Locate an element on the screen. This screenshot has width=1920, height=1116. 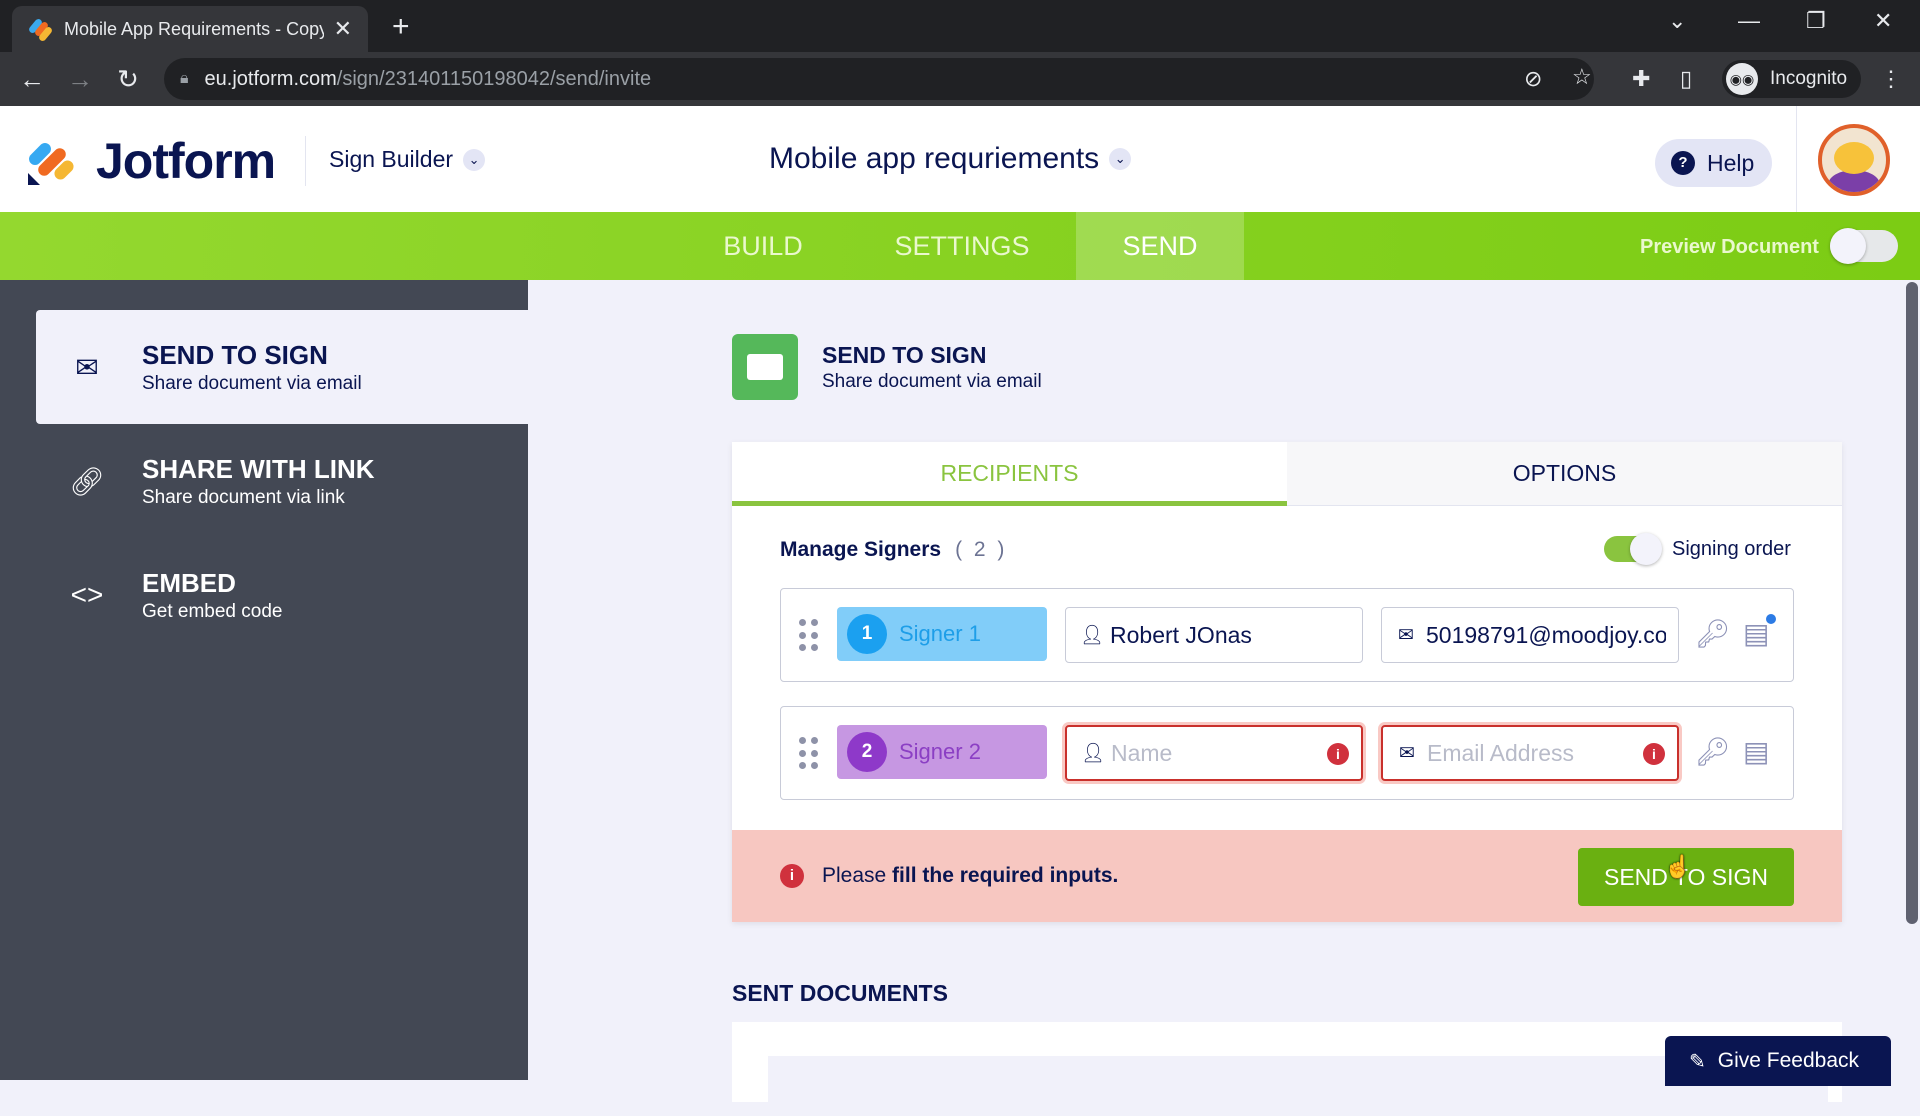
lock-icon: 🔒︎ is located at coordinates (184, 78).